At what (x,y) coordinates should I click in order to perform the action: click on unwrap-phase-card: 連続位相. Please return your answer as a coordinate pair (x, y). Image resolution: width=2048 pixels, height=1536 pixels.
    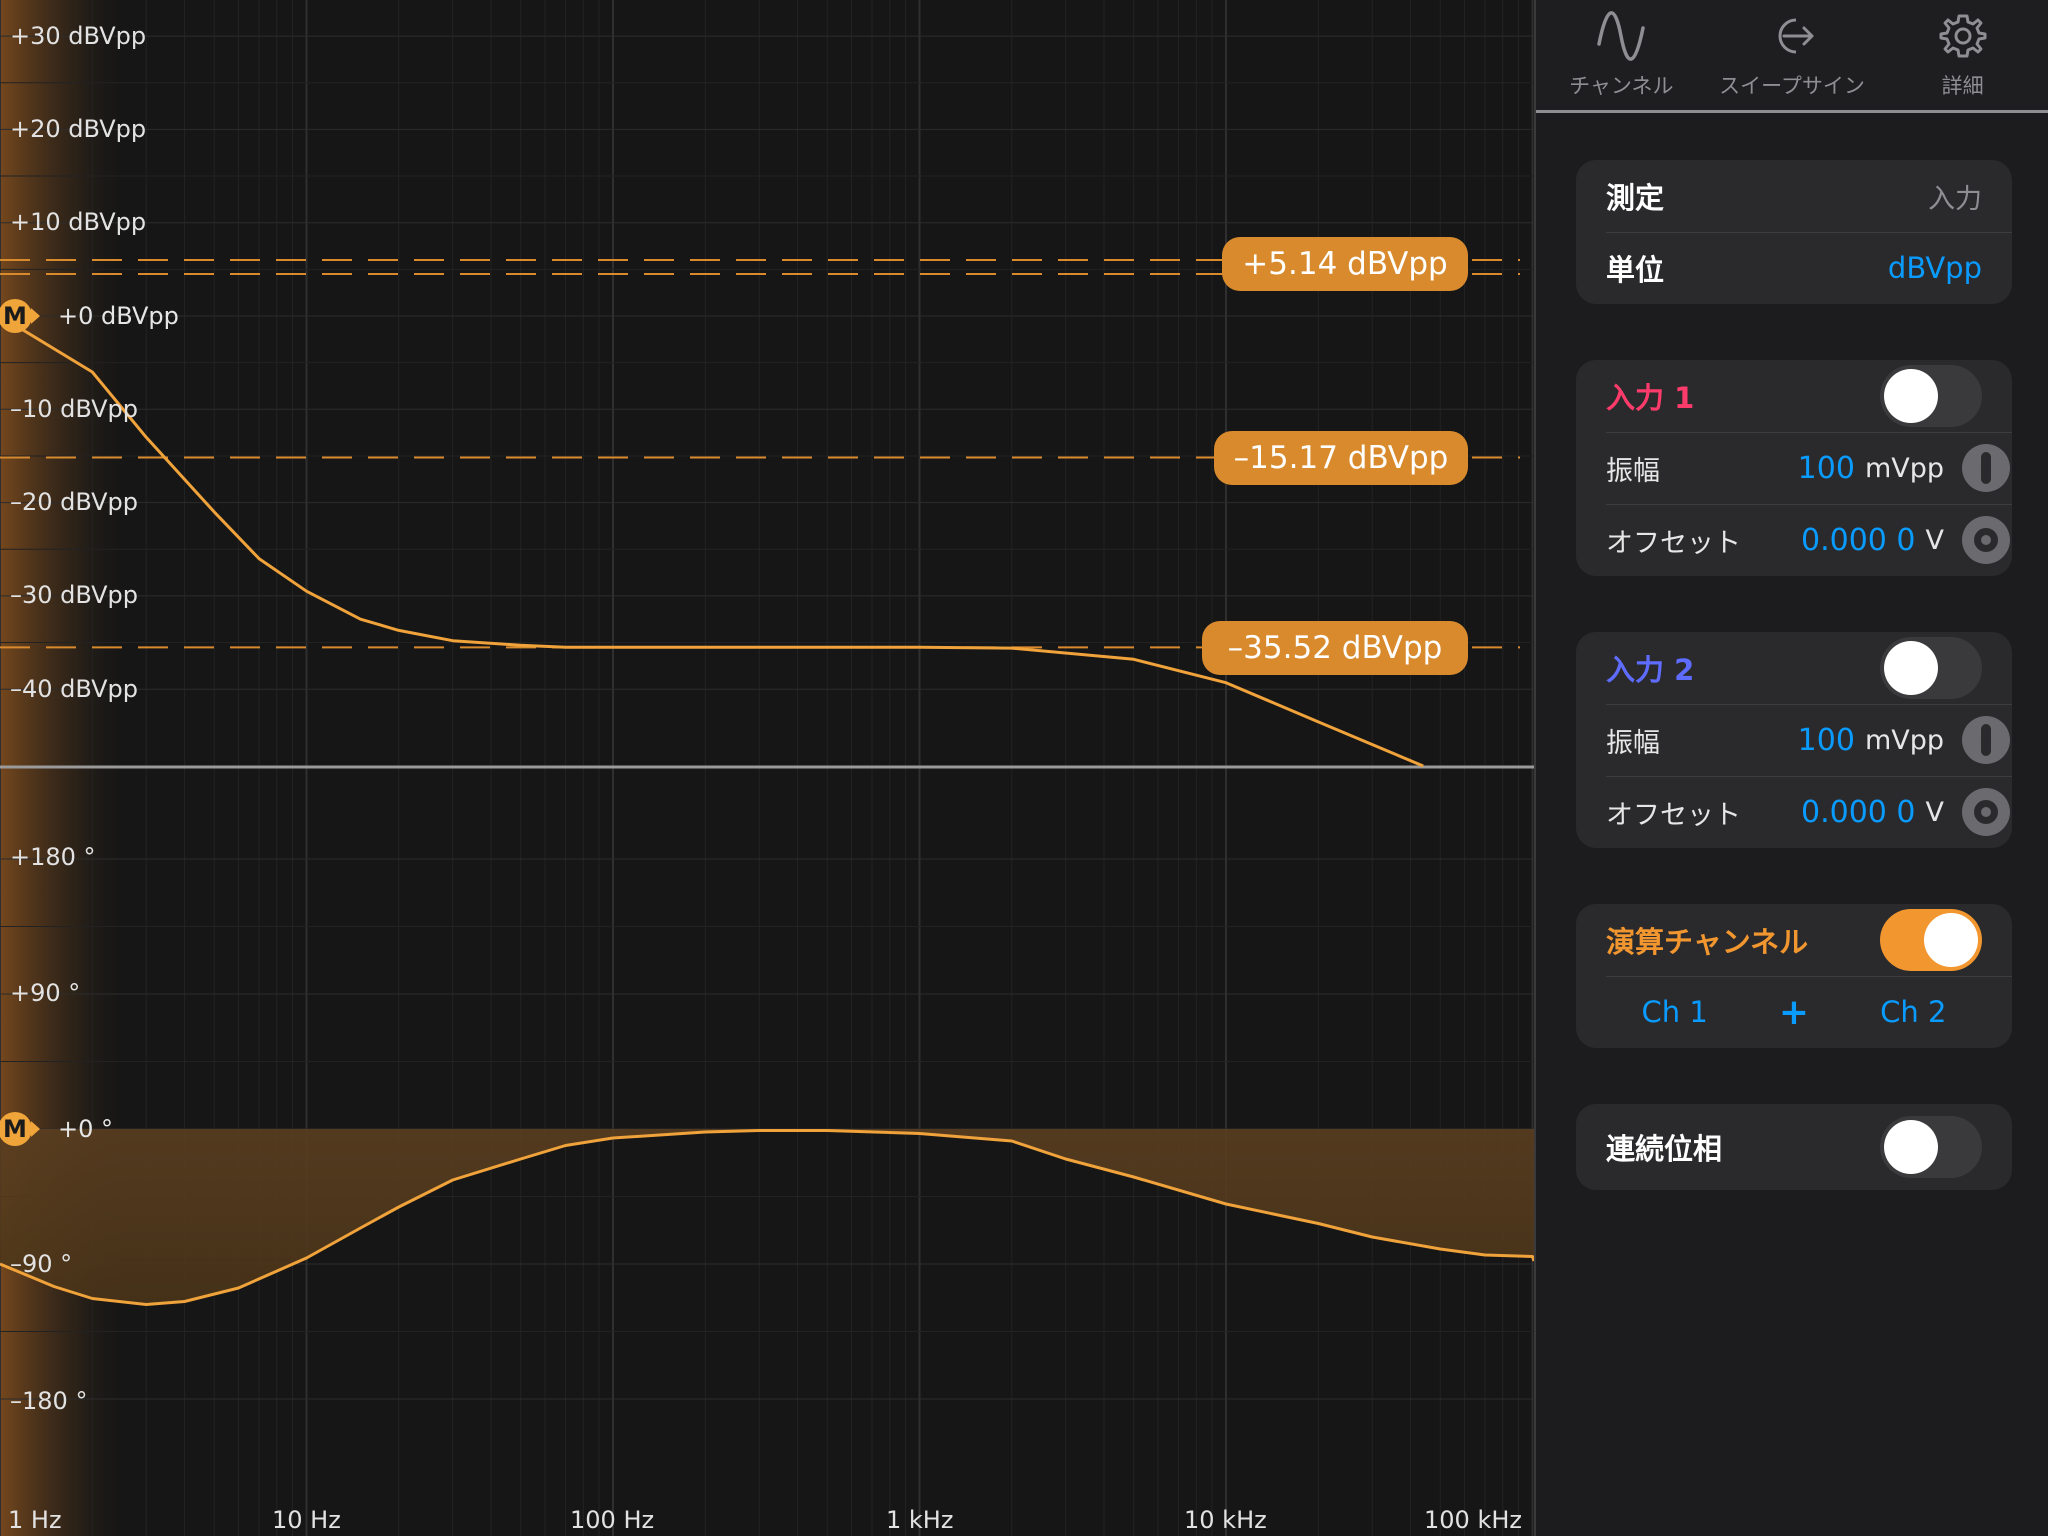
    Looking at the image, I should click on (1794, 1147).